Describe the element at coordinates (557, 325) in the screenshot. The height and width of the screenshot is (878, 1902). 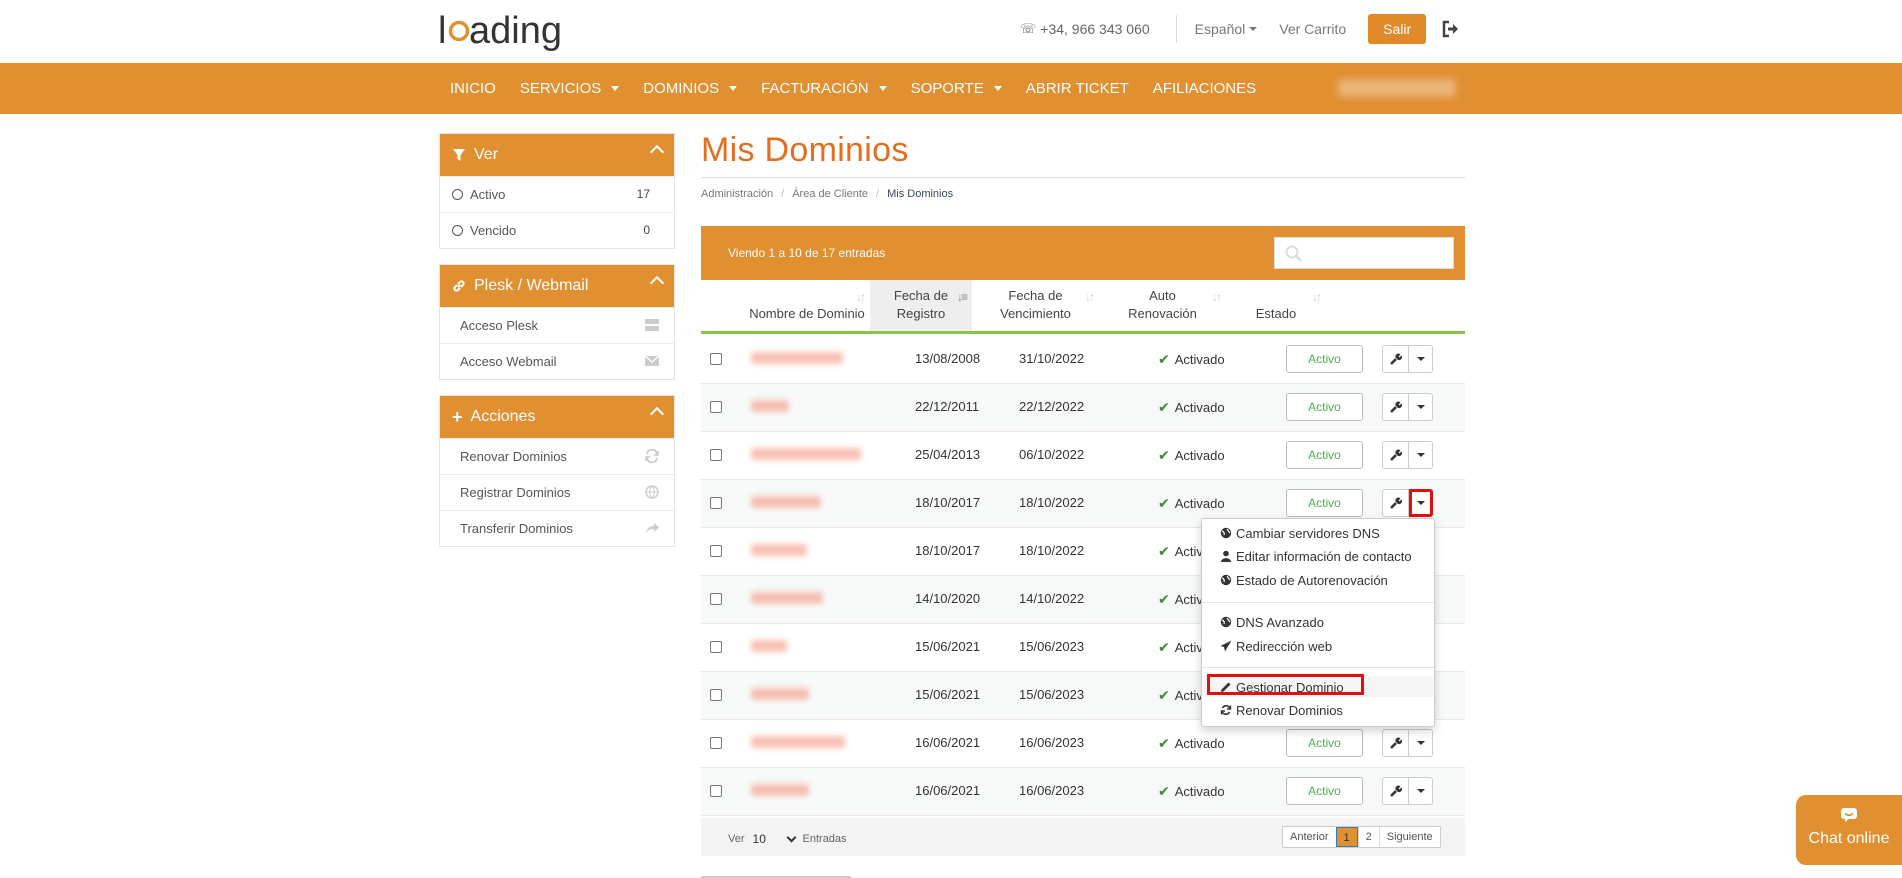
I see `acceso-plesk-link: Acceso Plesk` at that location.